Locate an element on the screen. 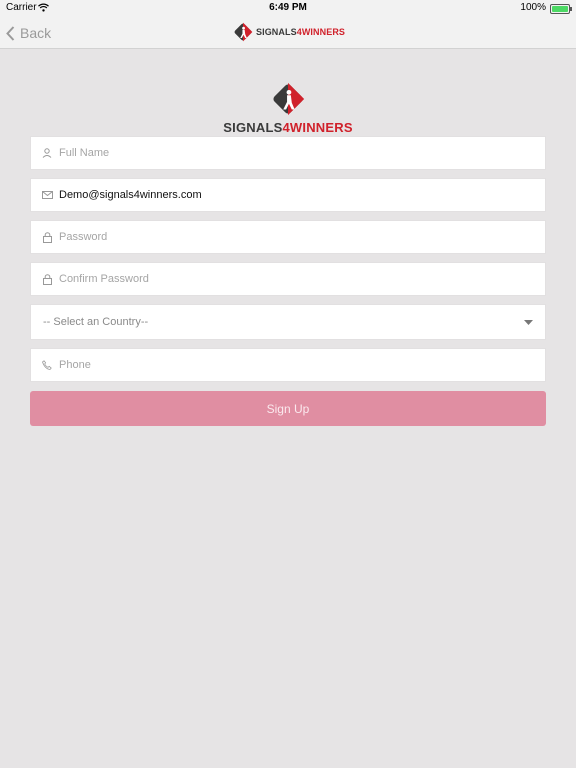  battery-icon is located at coordinates (561, 9).